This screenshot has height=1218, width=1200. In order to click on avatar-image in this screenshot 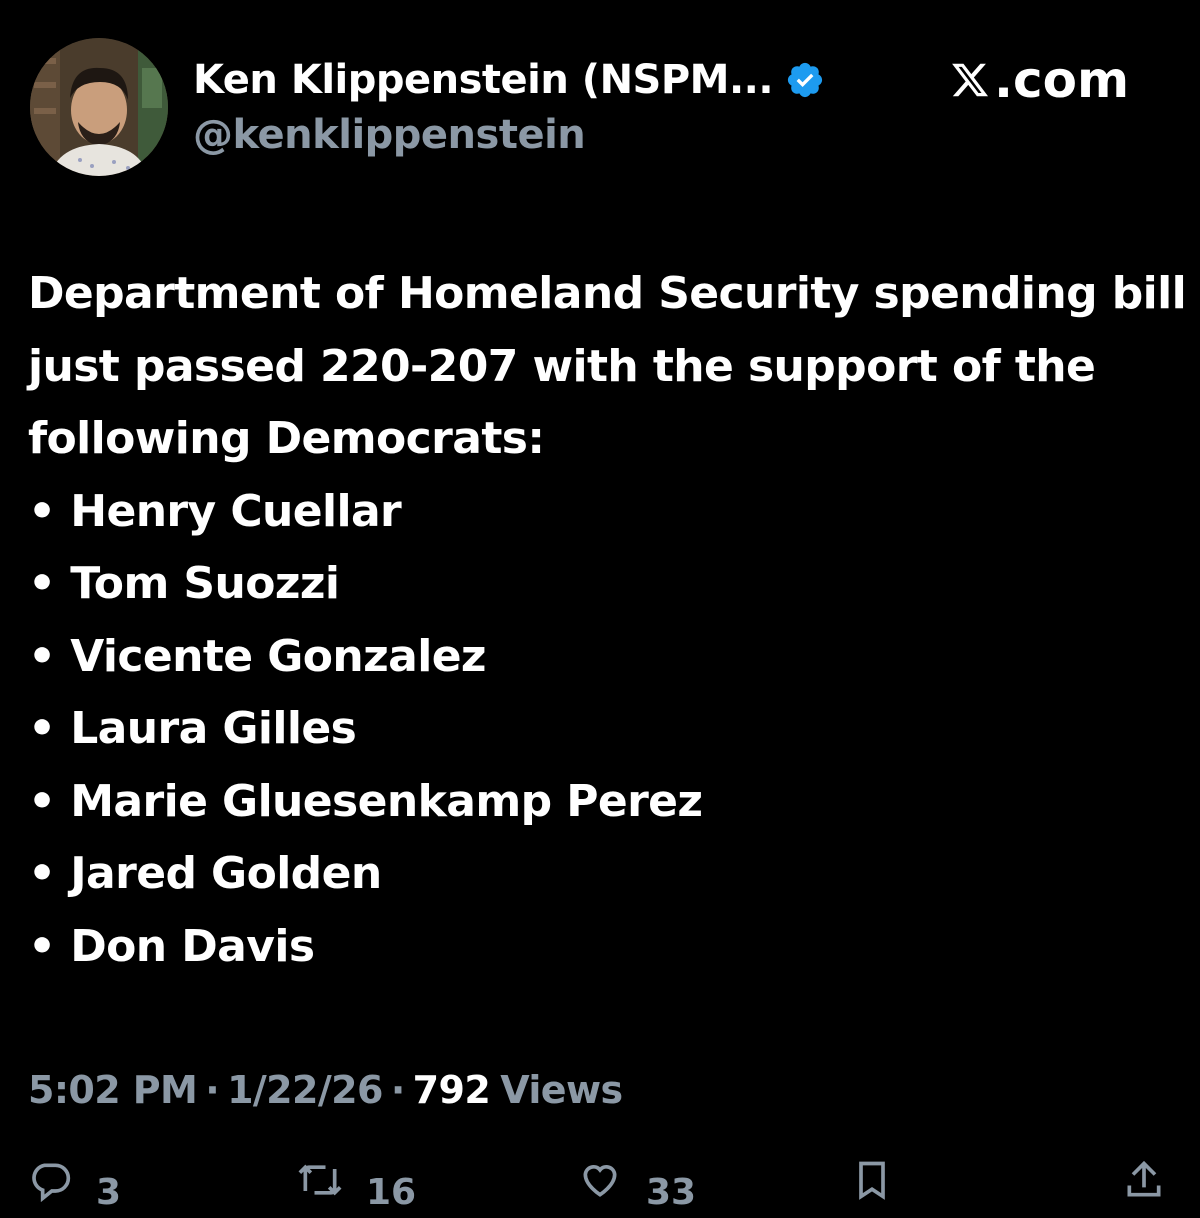, I will do `click(99, 107)`.